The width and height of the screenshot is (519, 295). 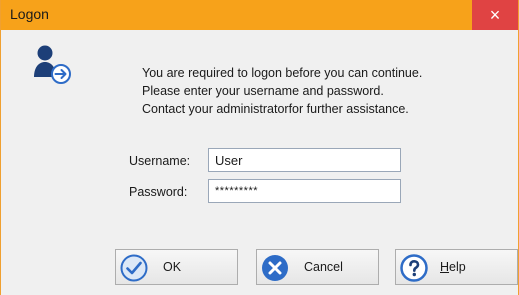 I want to click on ok-button: OK, so click(x=176, y=267).